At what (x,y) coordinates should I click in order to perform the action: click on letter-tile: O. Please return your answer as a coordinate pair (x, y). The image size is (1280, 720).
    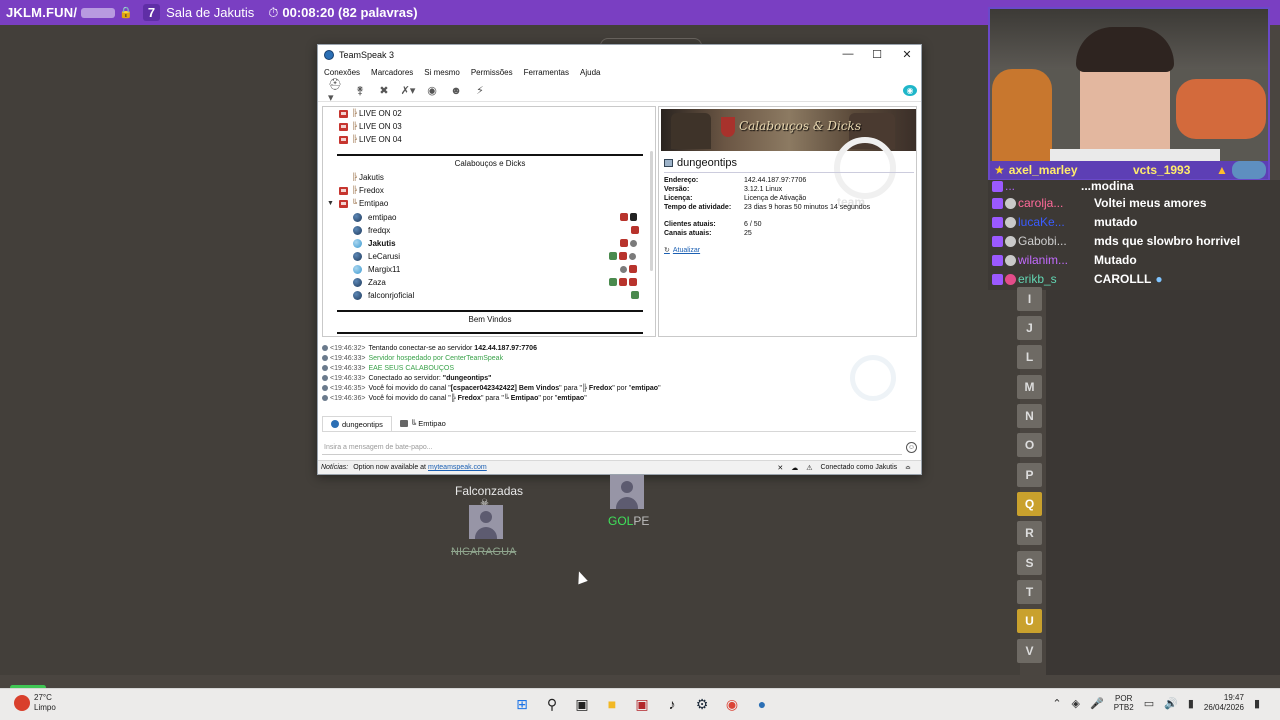
    Looking at the image, I should click on (1029, 445).